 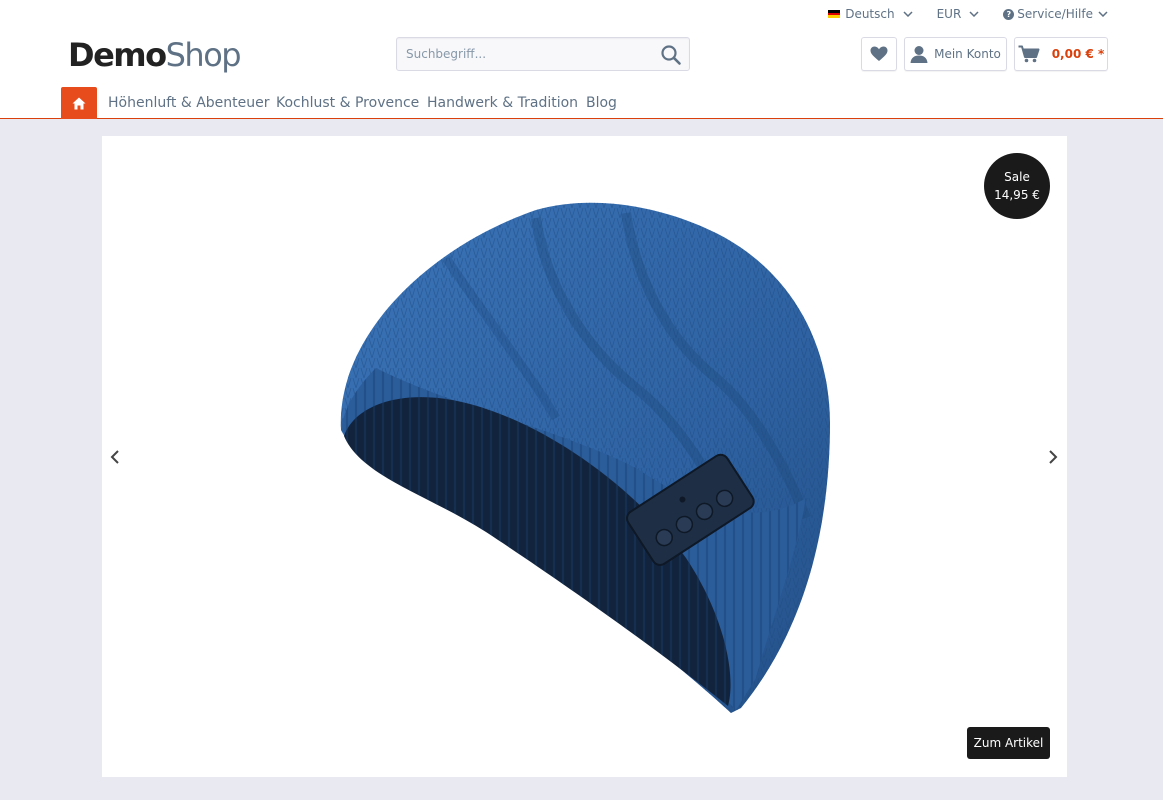 I want to click on search-input, so click(x=522, y=54).